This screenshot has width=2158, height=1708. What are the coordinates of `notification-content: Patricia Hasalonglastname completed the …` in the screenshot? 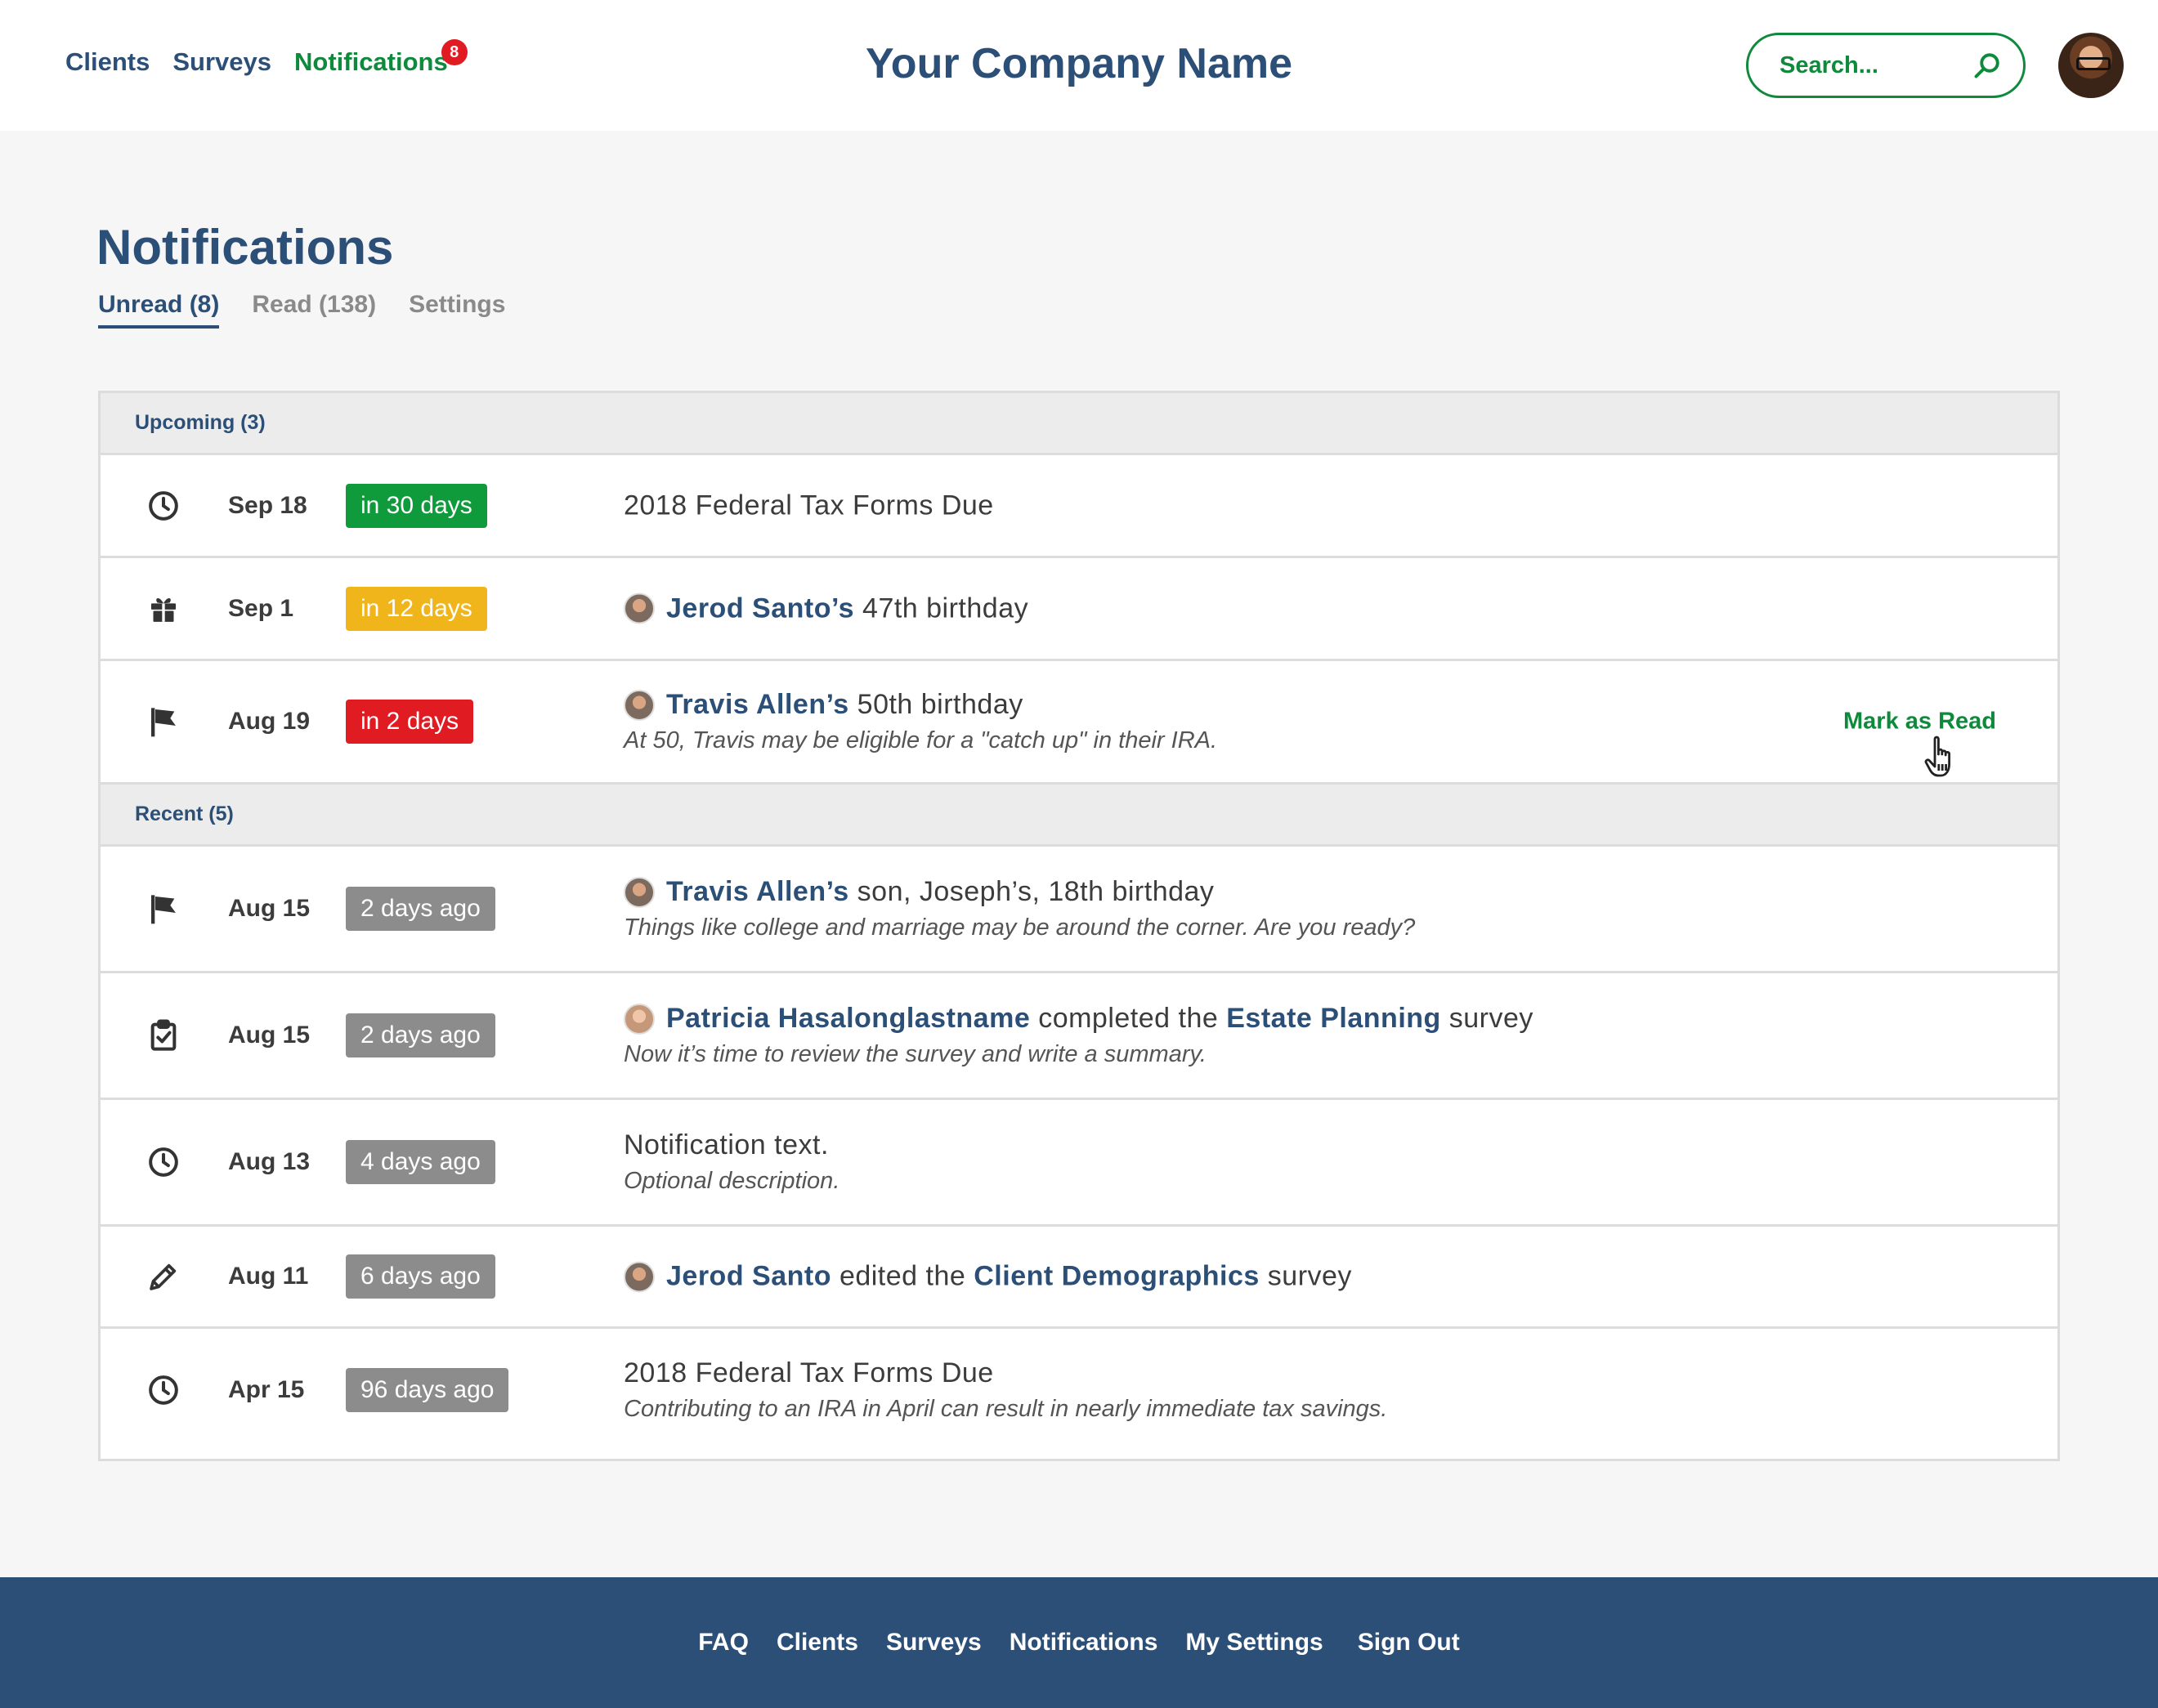 It's located at (1078, 1035).